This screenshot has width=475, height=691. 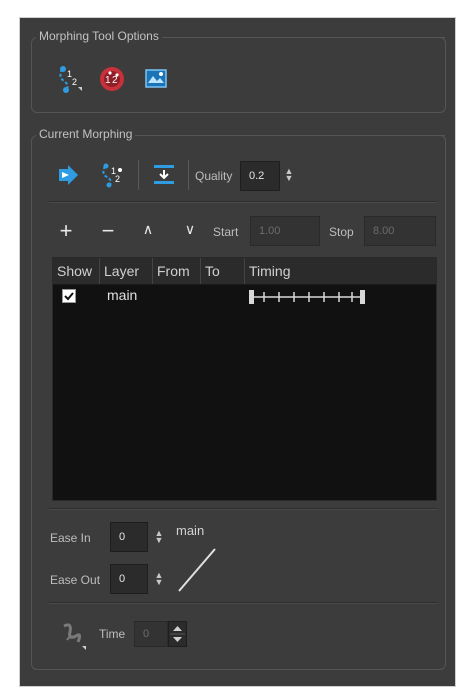 I want to click on stop-field: 8.00, so click(x=400, y=231).